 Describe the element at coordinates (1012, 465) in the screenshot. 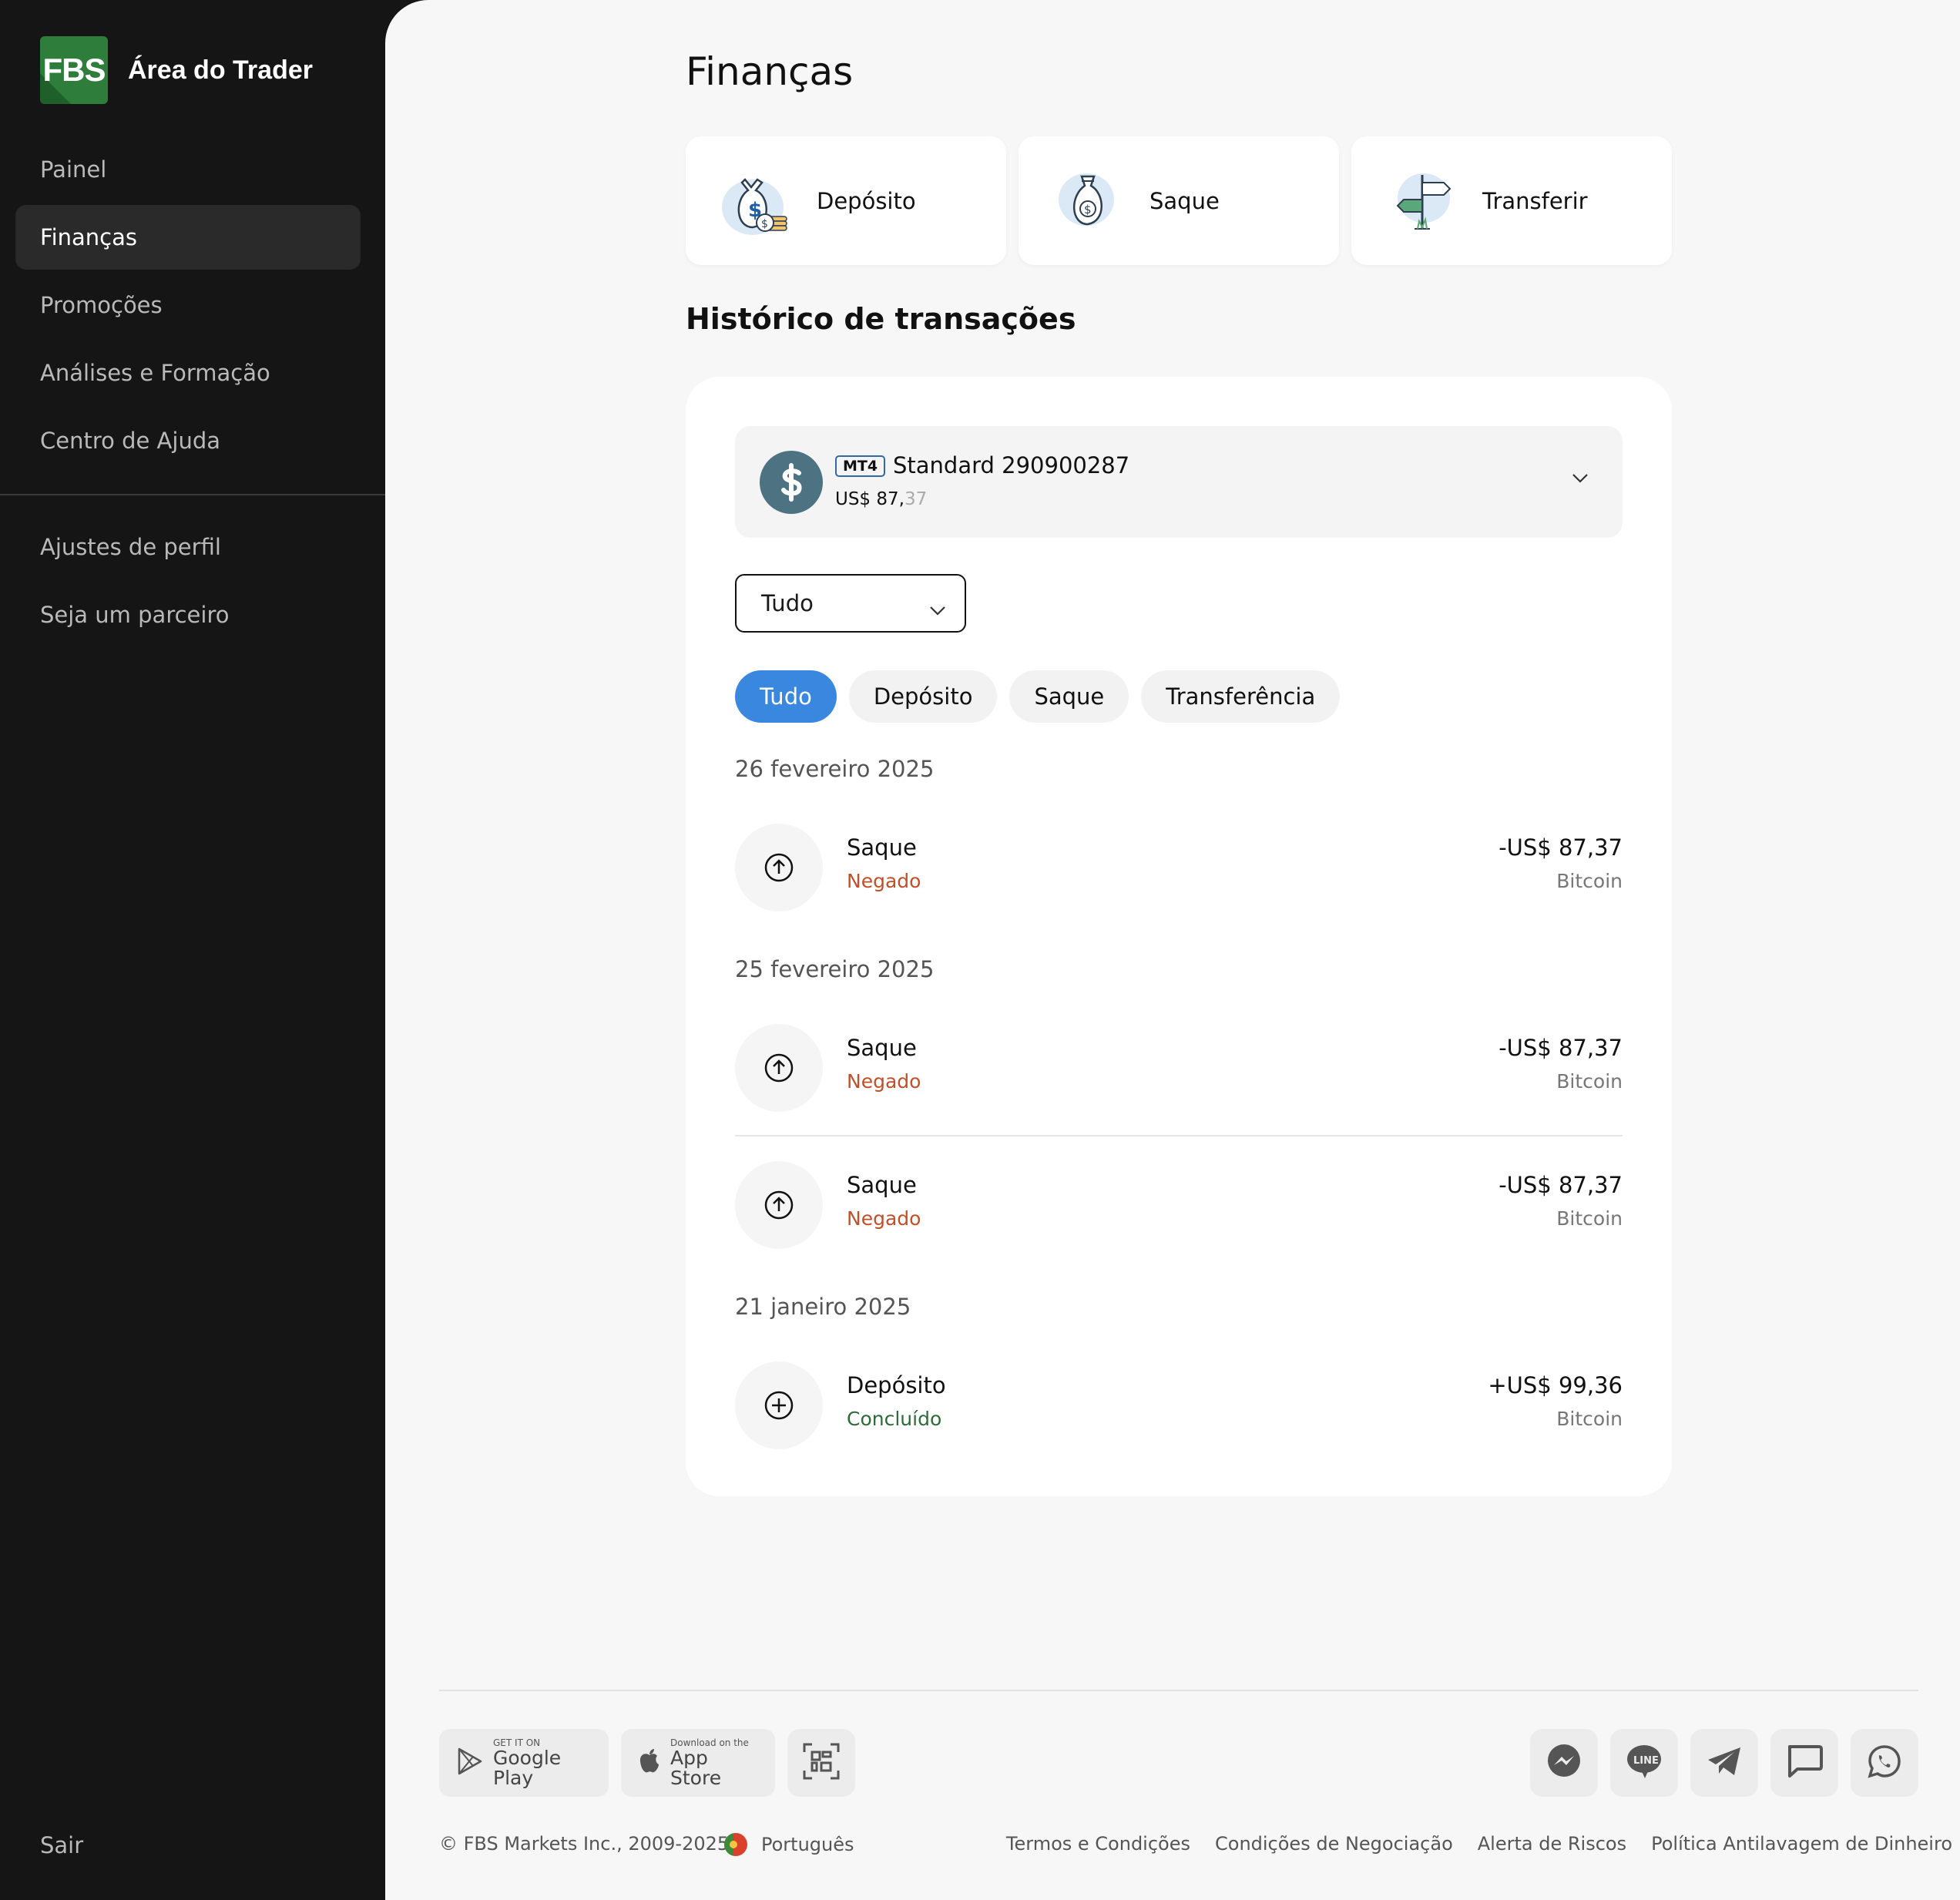

I see `account-name: Standard 290900287` at that location.